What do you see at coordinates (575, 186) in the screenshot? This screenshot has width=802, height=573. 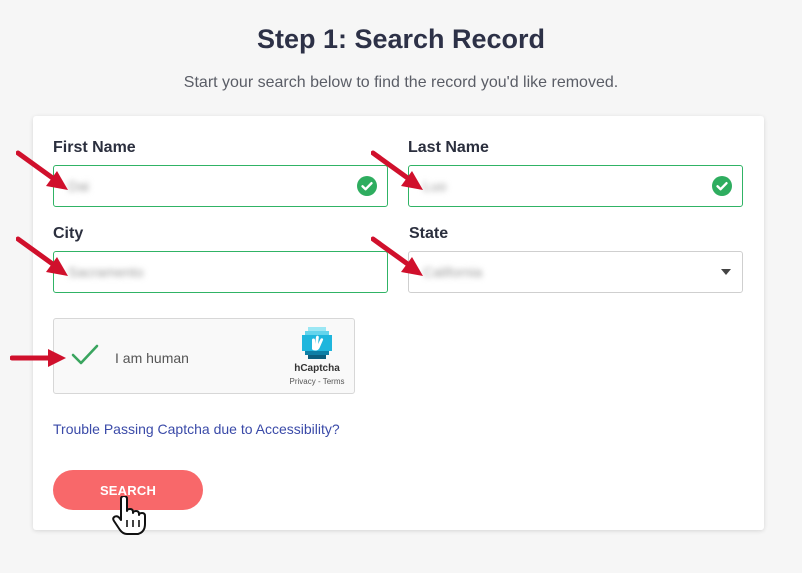 I see `last-name-field: Luo` at bounding box center [575, 186].